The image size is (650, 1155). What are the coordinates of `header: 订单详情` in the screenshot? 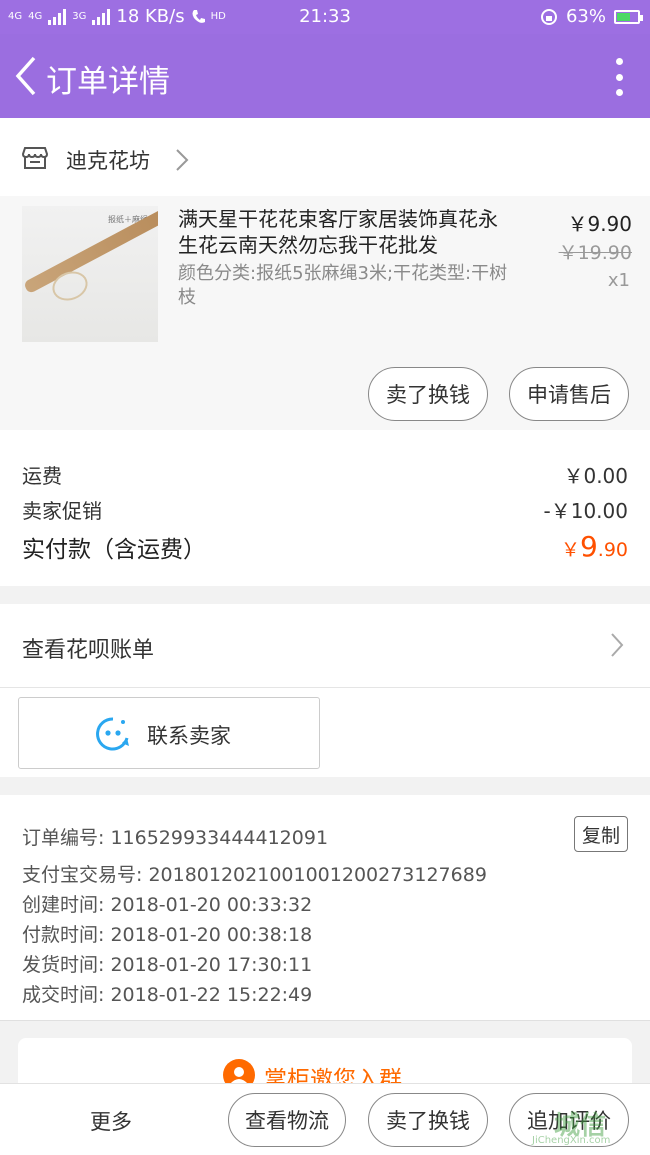 It's located at (325, 76).